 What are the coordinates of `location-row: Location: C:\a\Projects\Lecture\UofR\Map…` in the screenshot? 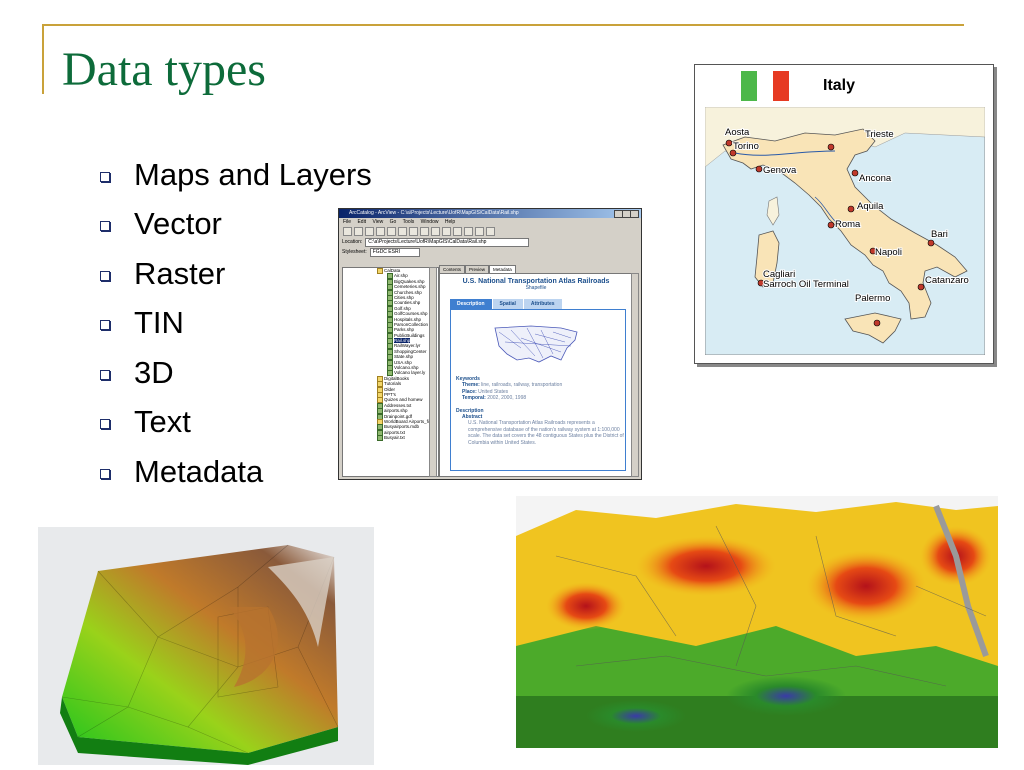 It's located at (490, 242).